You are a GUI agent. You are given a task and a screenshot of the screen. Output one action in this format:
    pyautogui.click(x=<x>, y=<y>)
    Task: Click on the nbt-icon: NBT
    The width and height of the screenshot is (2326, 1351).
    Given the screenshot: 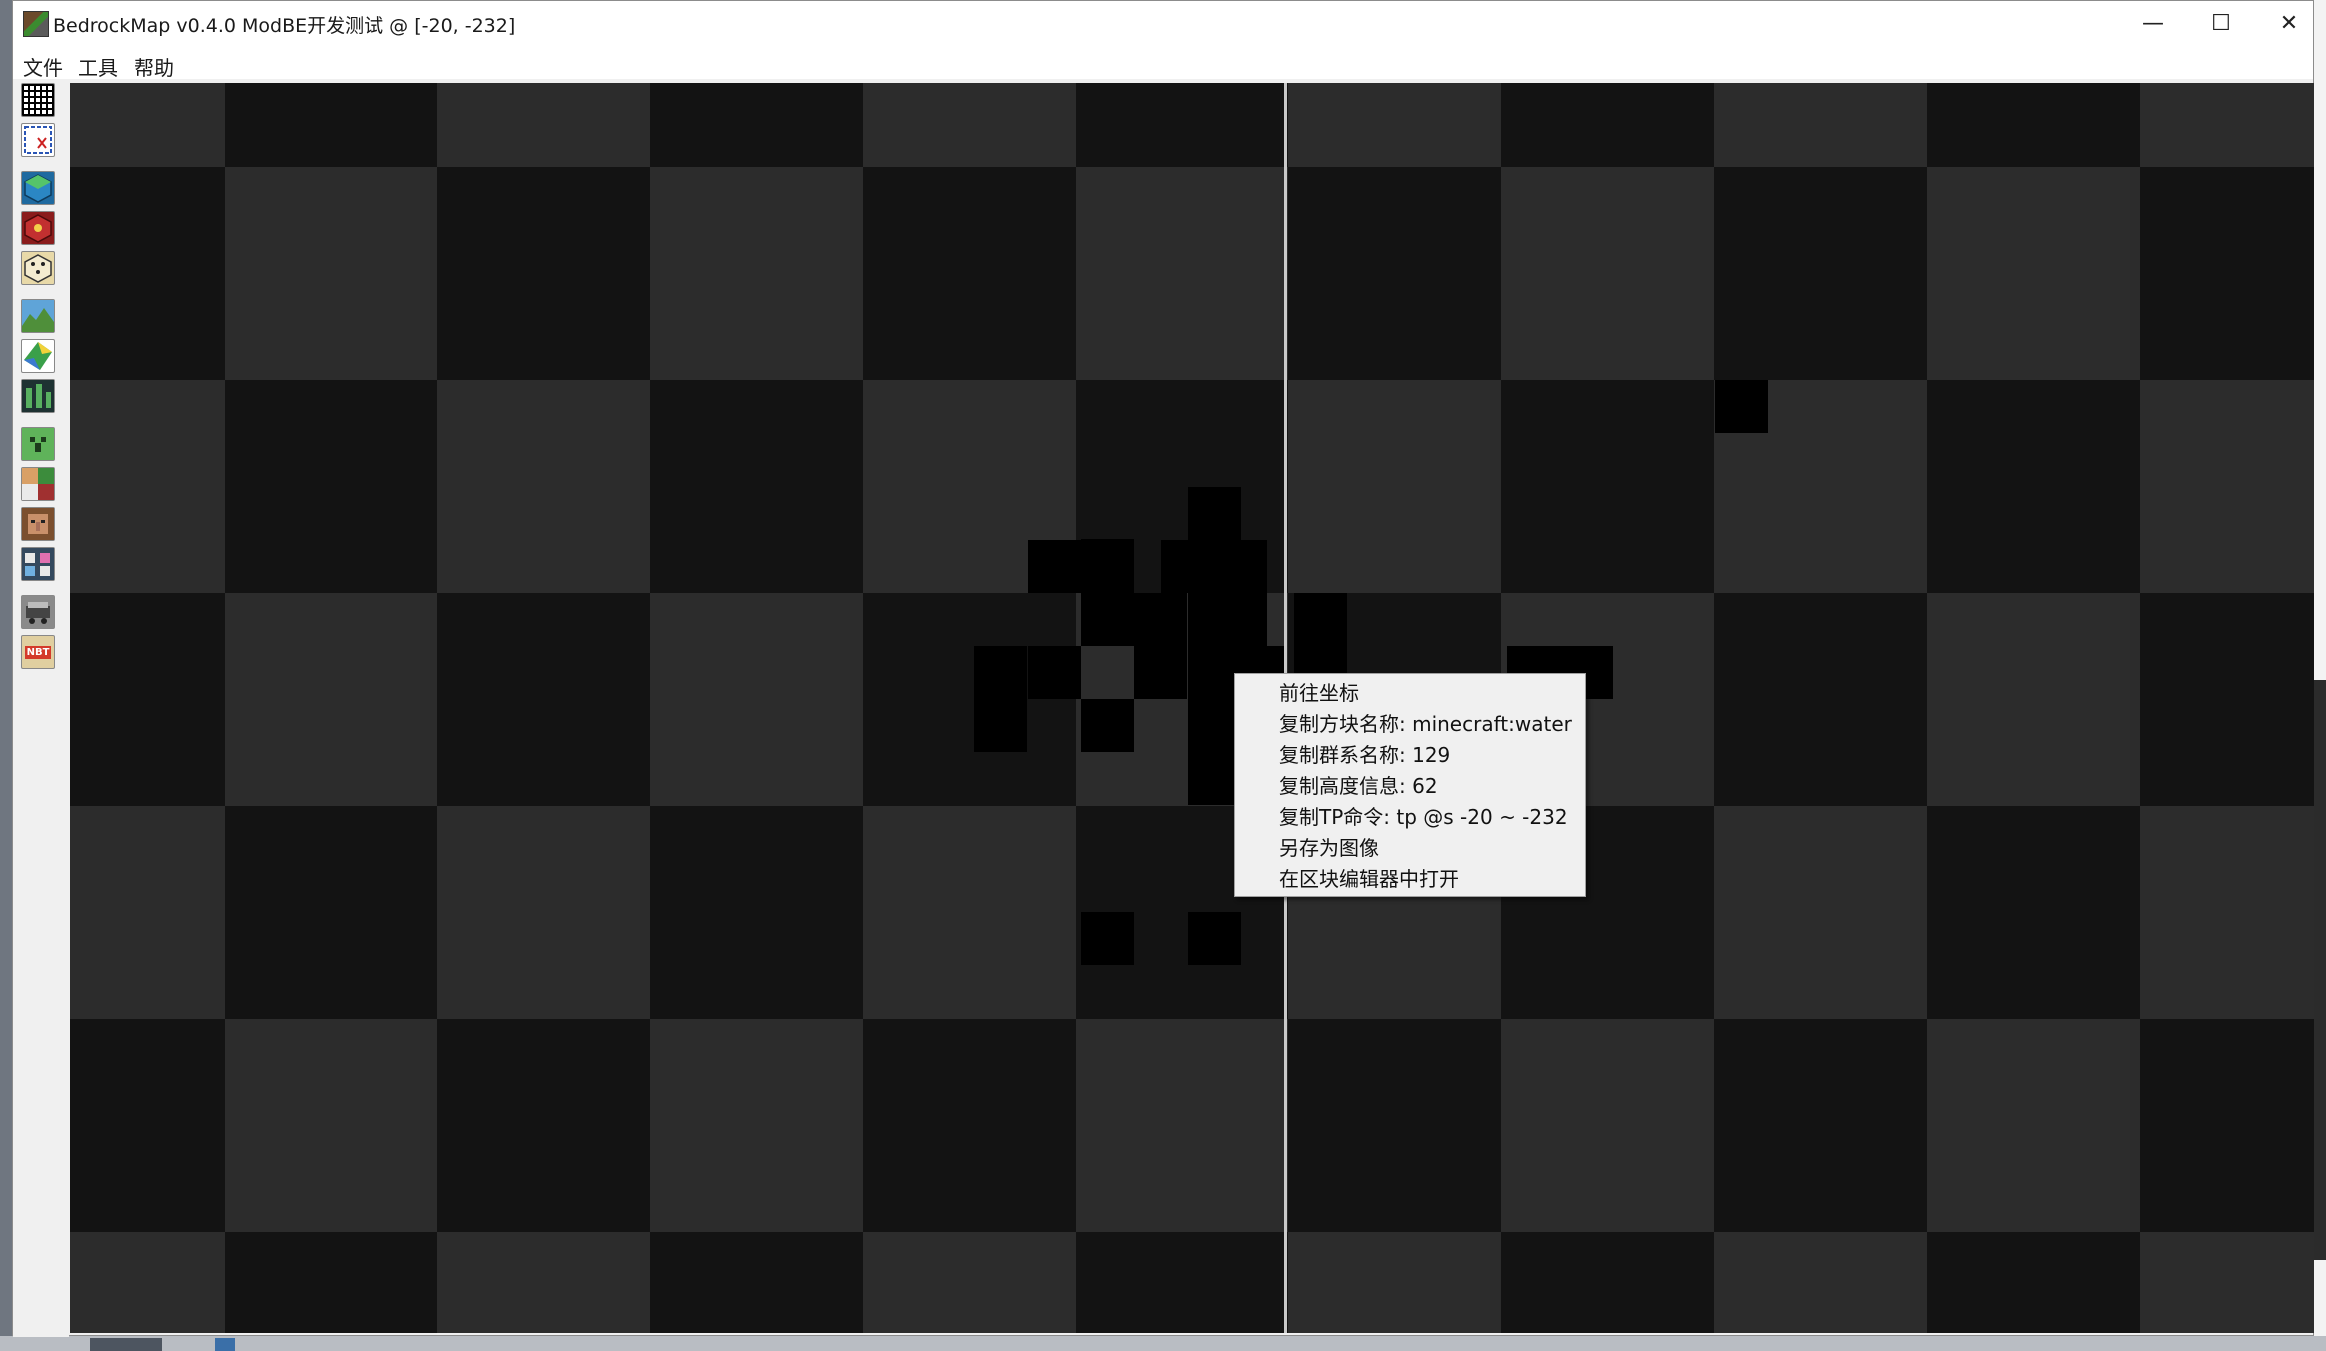 What is the action you would take?
    pyautogui.click(x=38, y=652)
    